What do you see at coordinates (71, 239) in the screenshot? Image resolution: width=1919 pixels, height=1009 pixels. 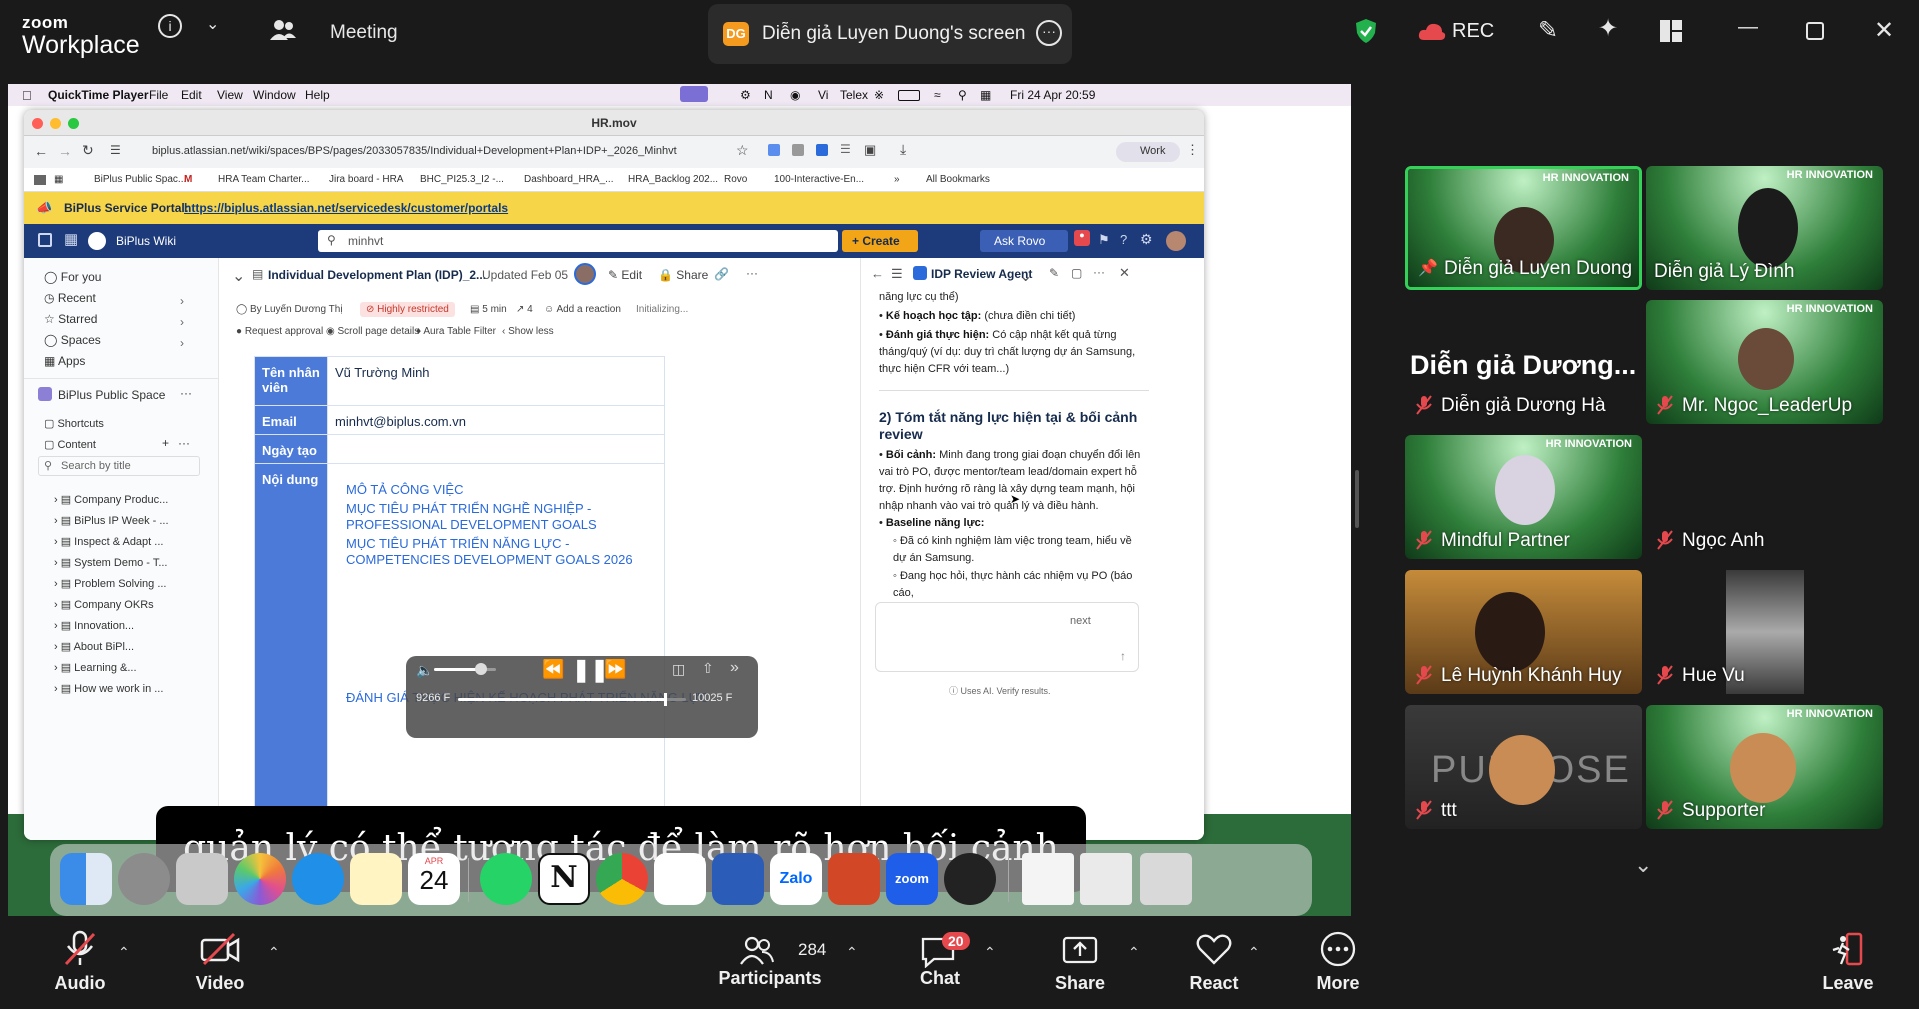 I see `app-switcher-icon: ▦` at bounding box center [71, 239].